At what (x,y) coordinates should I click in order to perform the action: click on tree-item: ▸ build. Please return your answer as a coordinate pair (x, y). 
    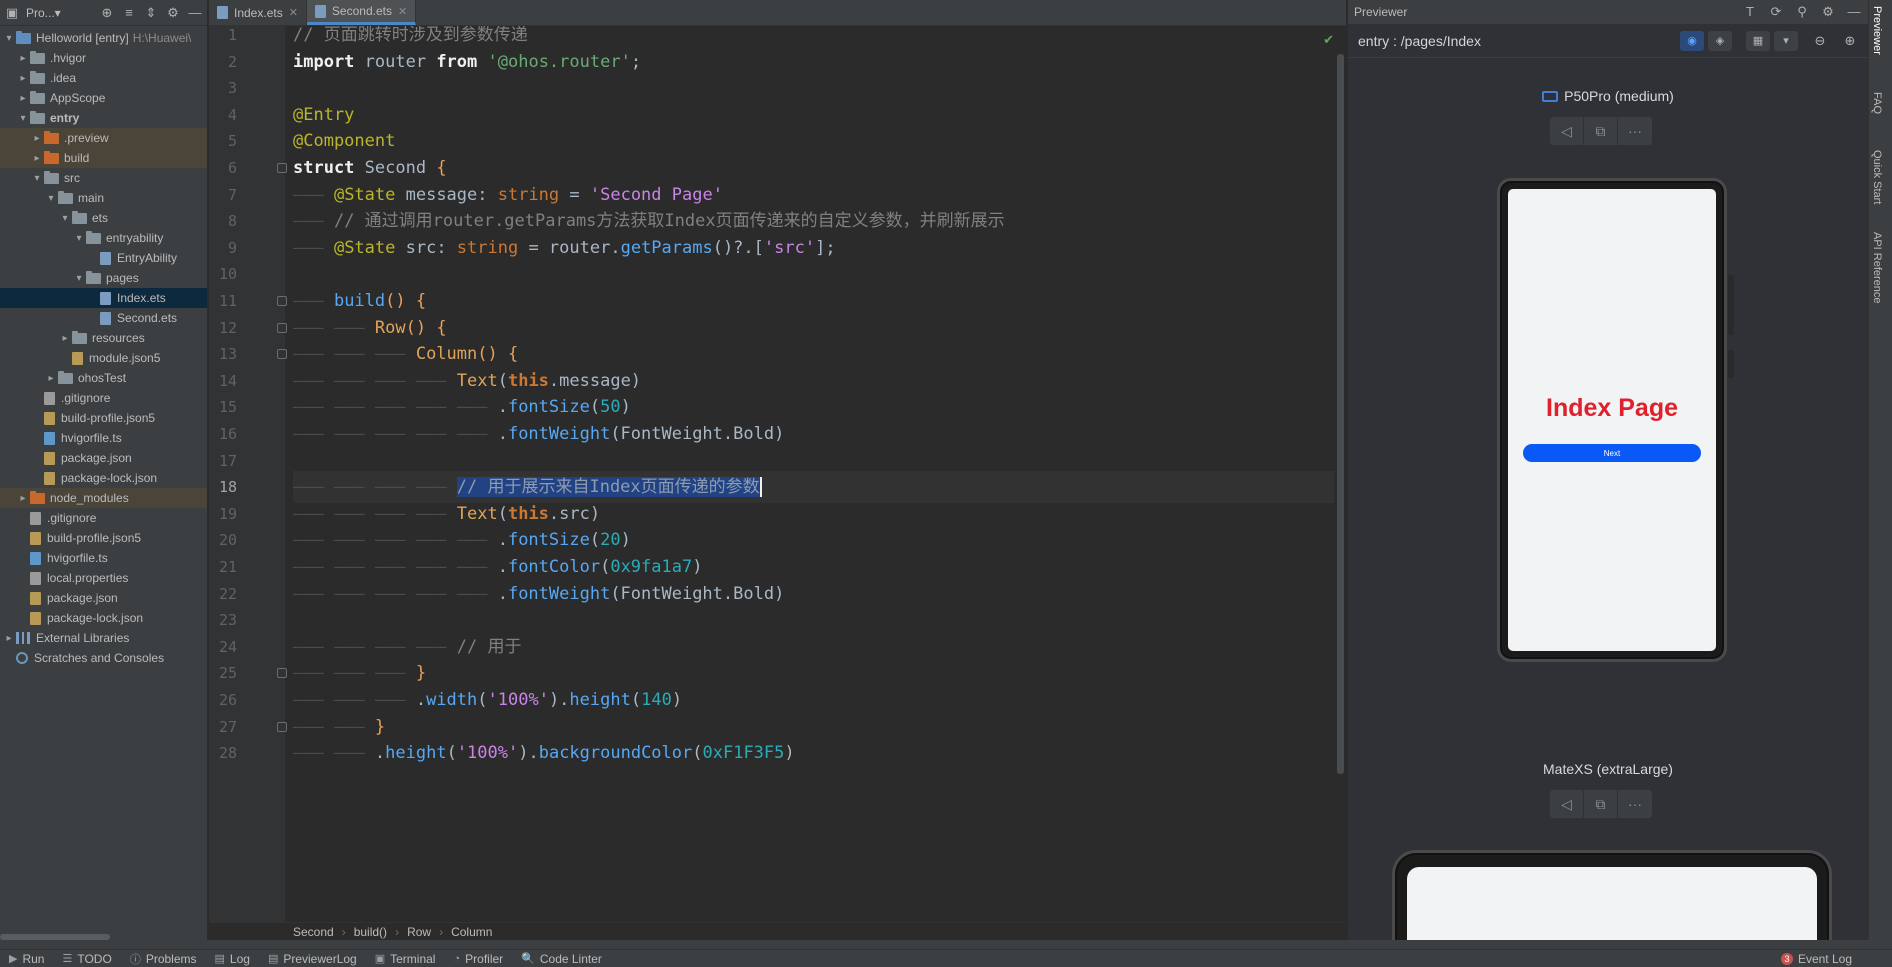
    Looking at the image, I should click on (103, 158).